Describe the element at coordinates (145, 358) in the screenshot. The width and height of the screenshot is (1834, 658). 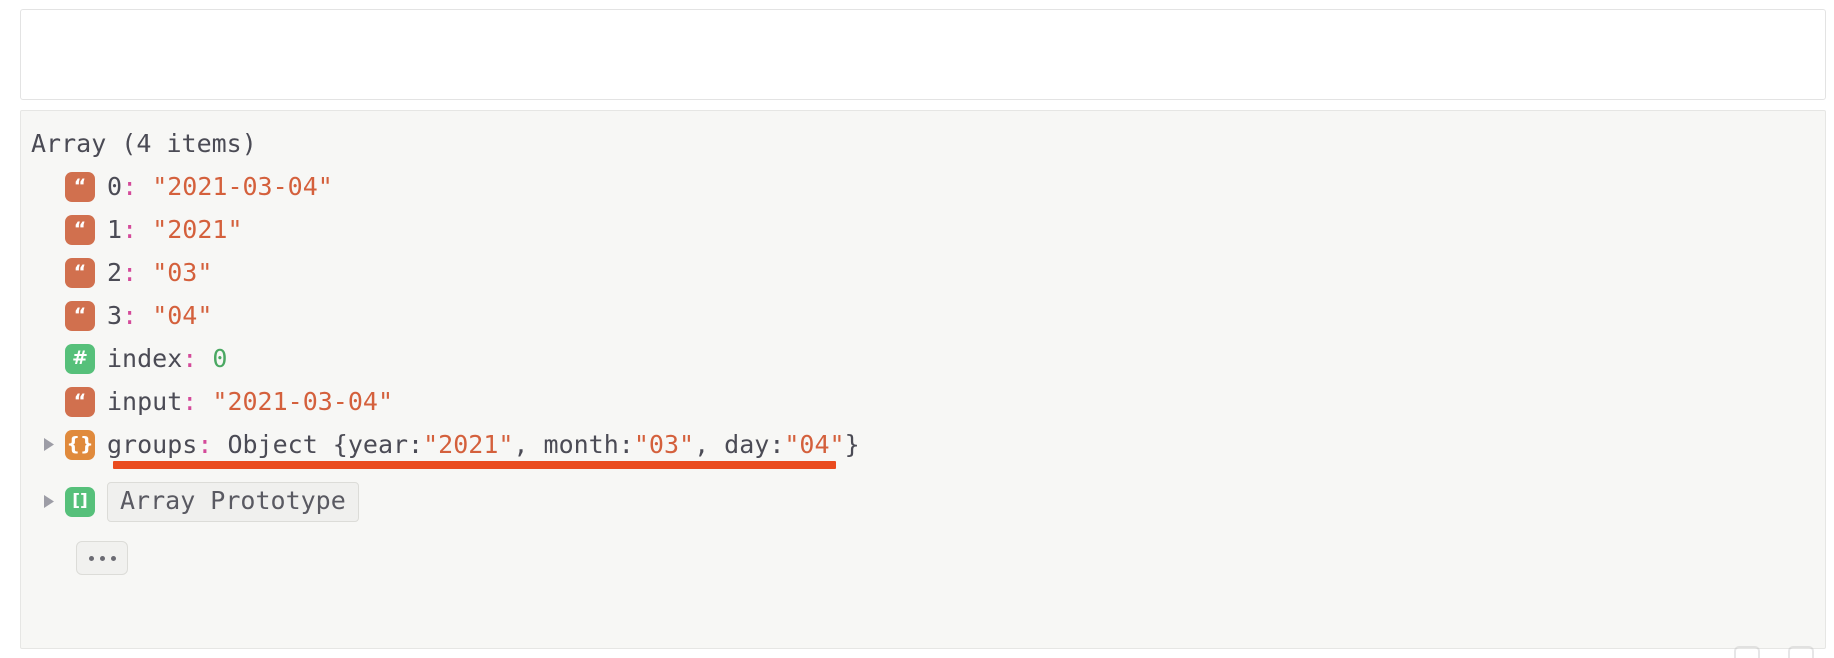
I see `property-name: index` at that location.